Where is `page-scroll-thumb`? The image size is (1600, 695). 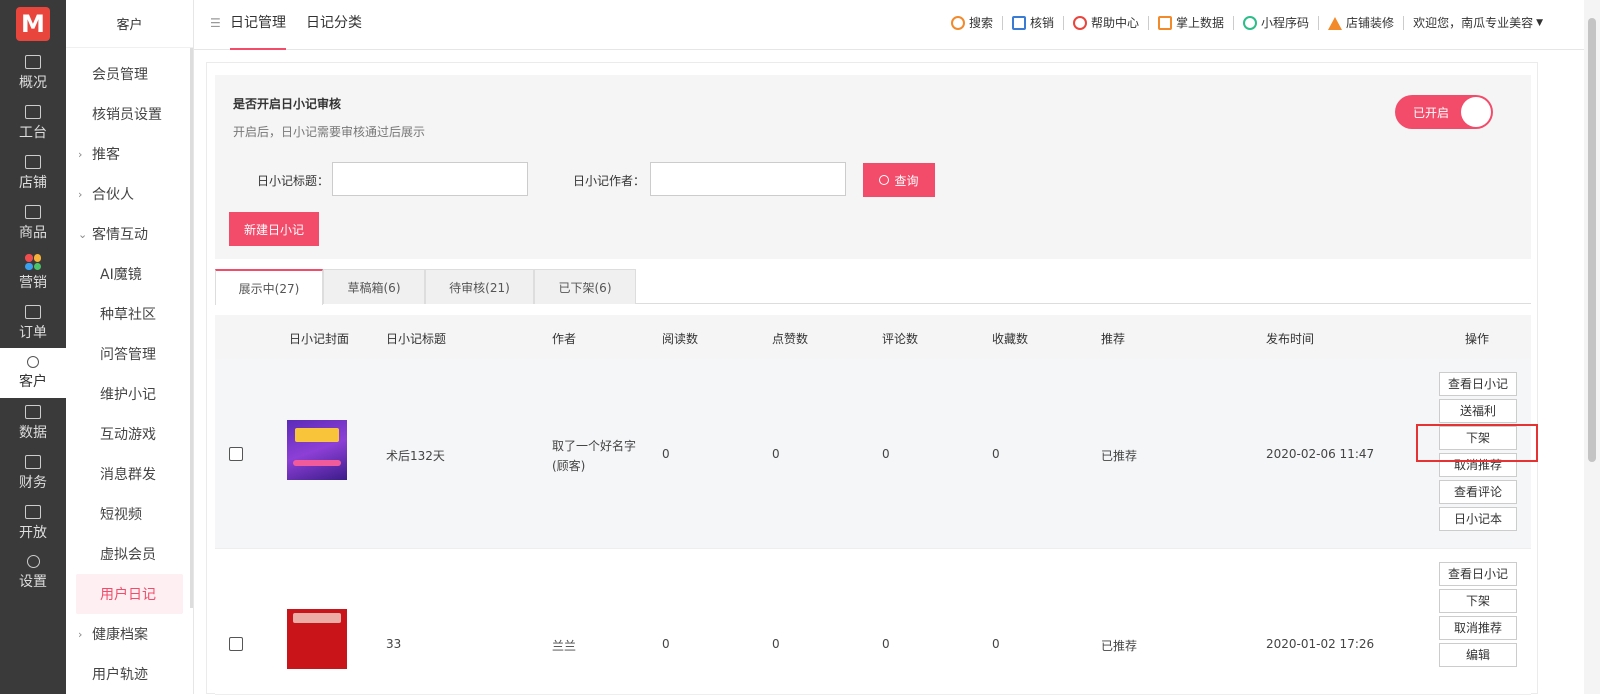 page-scroll-thumb is located at coordinates (1592, 240).